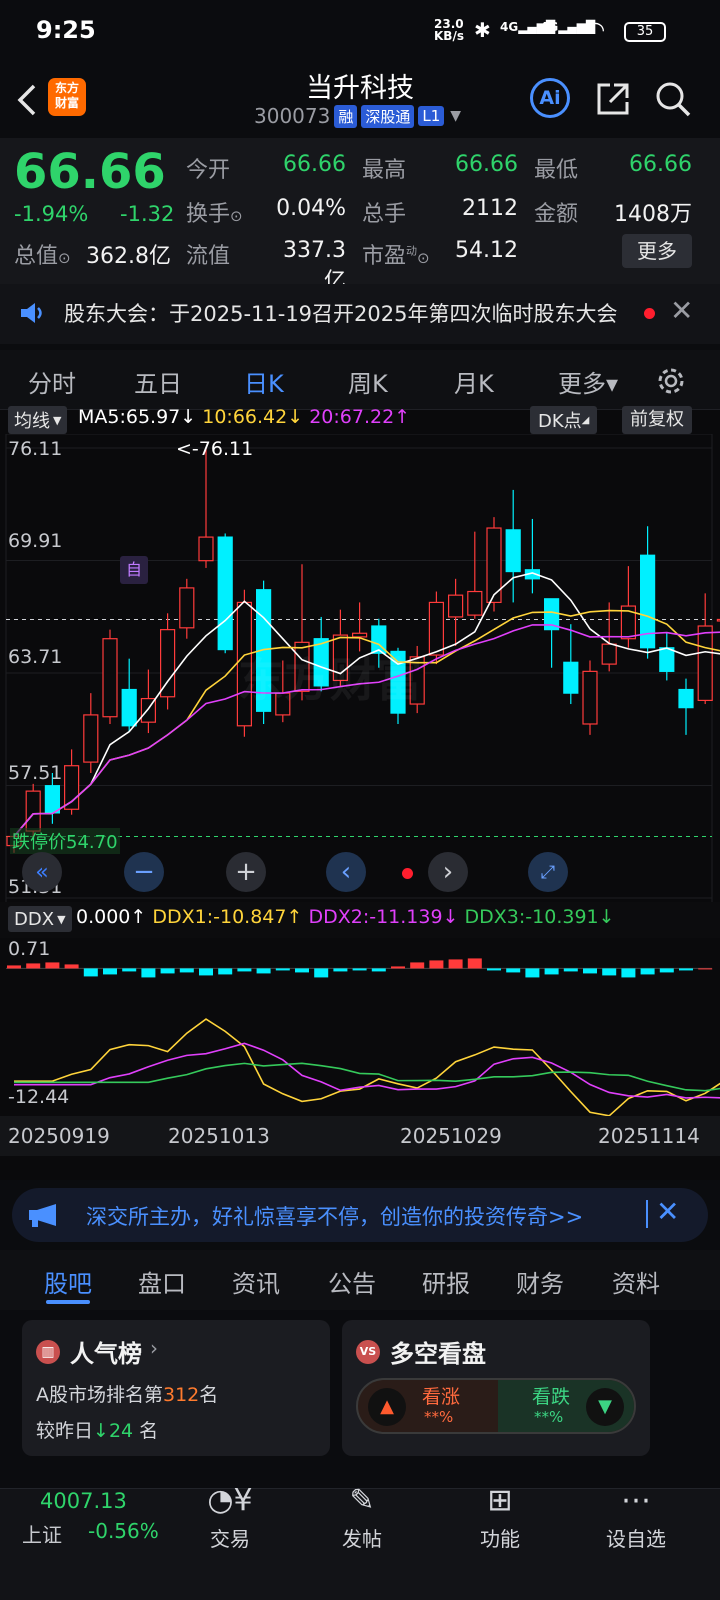 The image size is (720, 1600). Describe the element at coordinates (387, 1407) in the screenshot. I see `bull-arrow-icon: ▲` at that location.